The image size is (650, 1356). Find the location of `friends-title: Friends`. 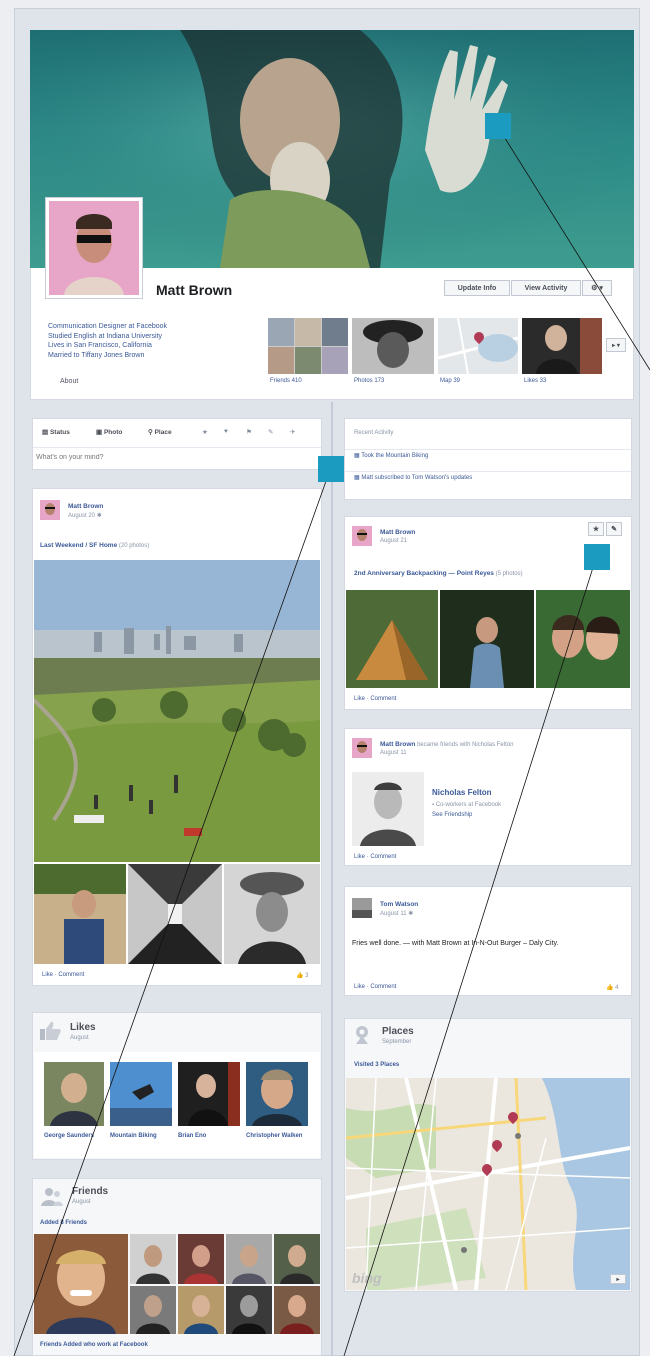

friends-title: Friends is located at coordinates (90, 1191).